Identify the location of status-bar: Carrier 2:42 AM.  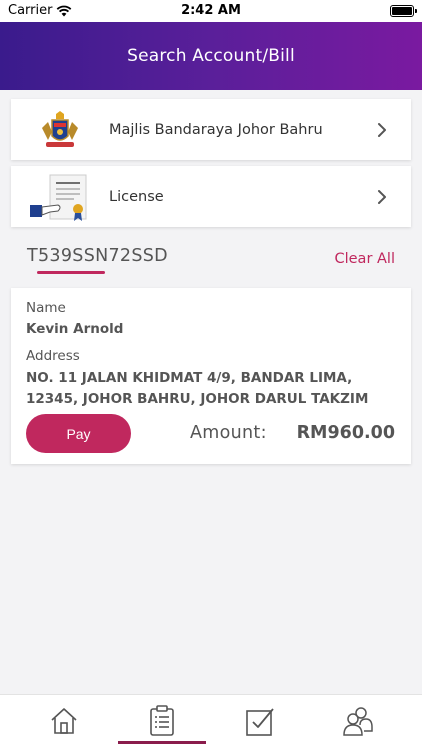
(211, 11).